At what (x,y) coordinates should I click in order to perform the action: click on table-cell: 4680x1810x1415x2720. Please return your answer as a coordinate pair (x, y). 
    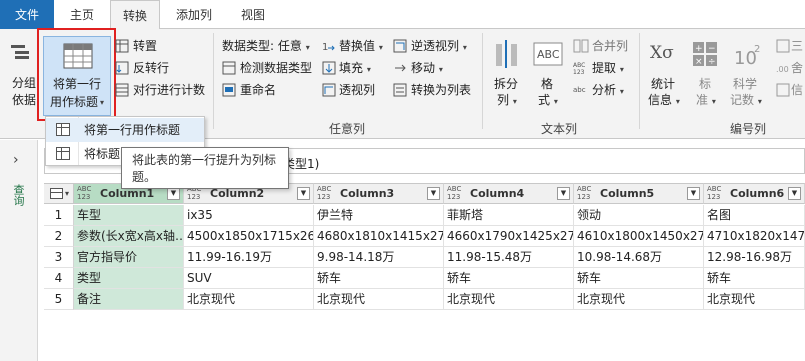
    Looking at the image, I should click on (379, 236).